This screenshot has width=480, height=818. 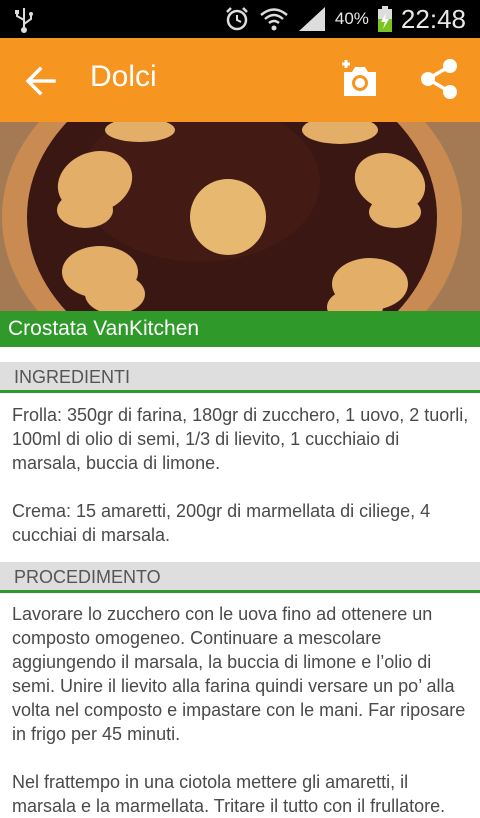 What do you see at coordinates (311, 19) in the screenshot?
I see `signal-icon` at bounding box center [311, 19].